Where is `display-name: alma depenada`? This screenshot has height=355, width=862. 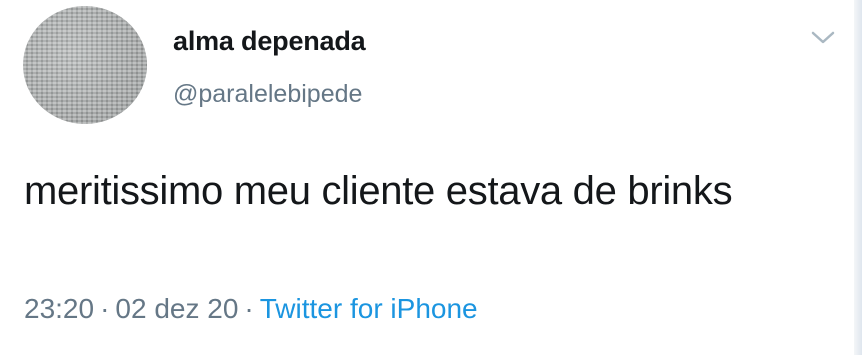 display-name: alma depenada is located at coordinates (269, 41).